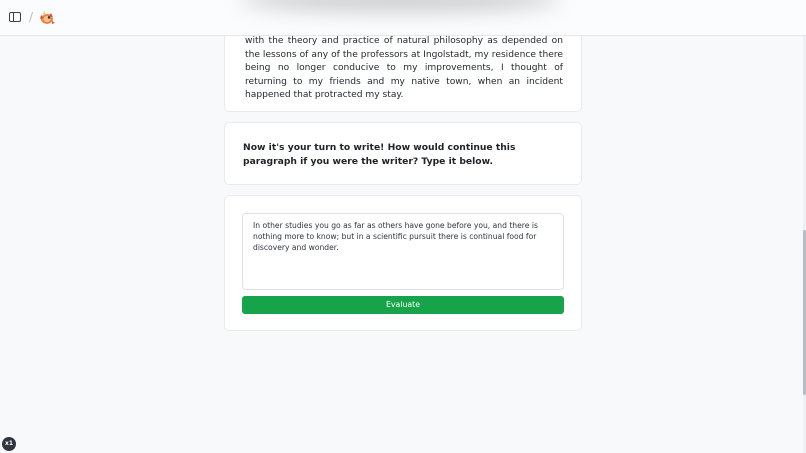 Image resolution: width=806 pixels, height=453 pixels. I want to click on evaluate-button: Evaluate, so click(403, 305).